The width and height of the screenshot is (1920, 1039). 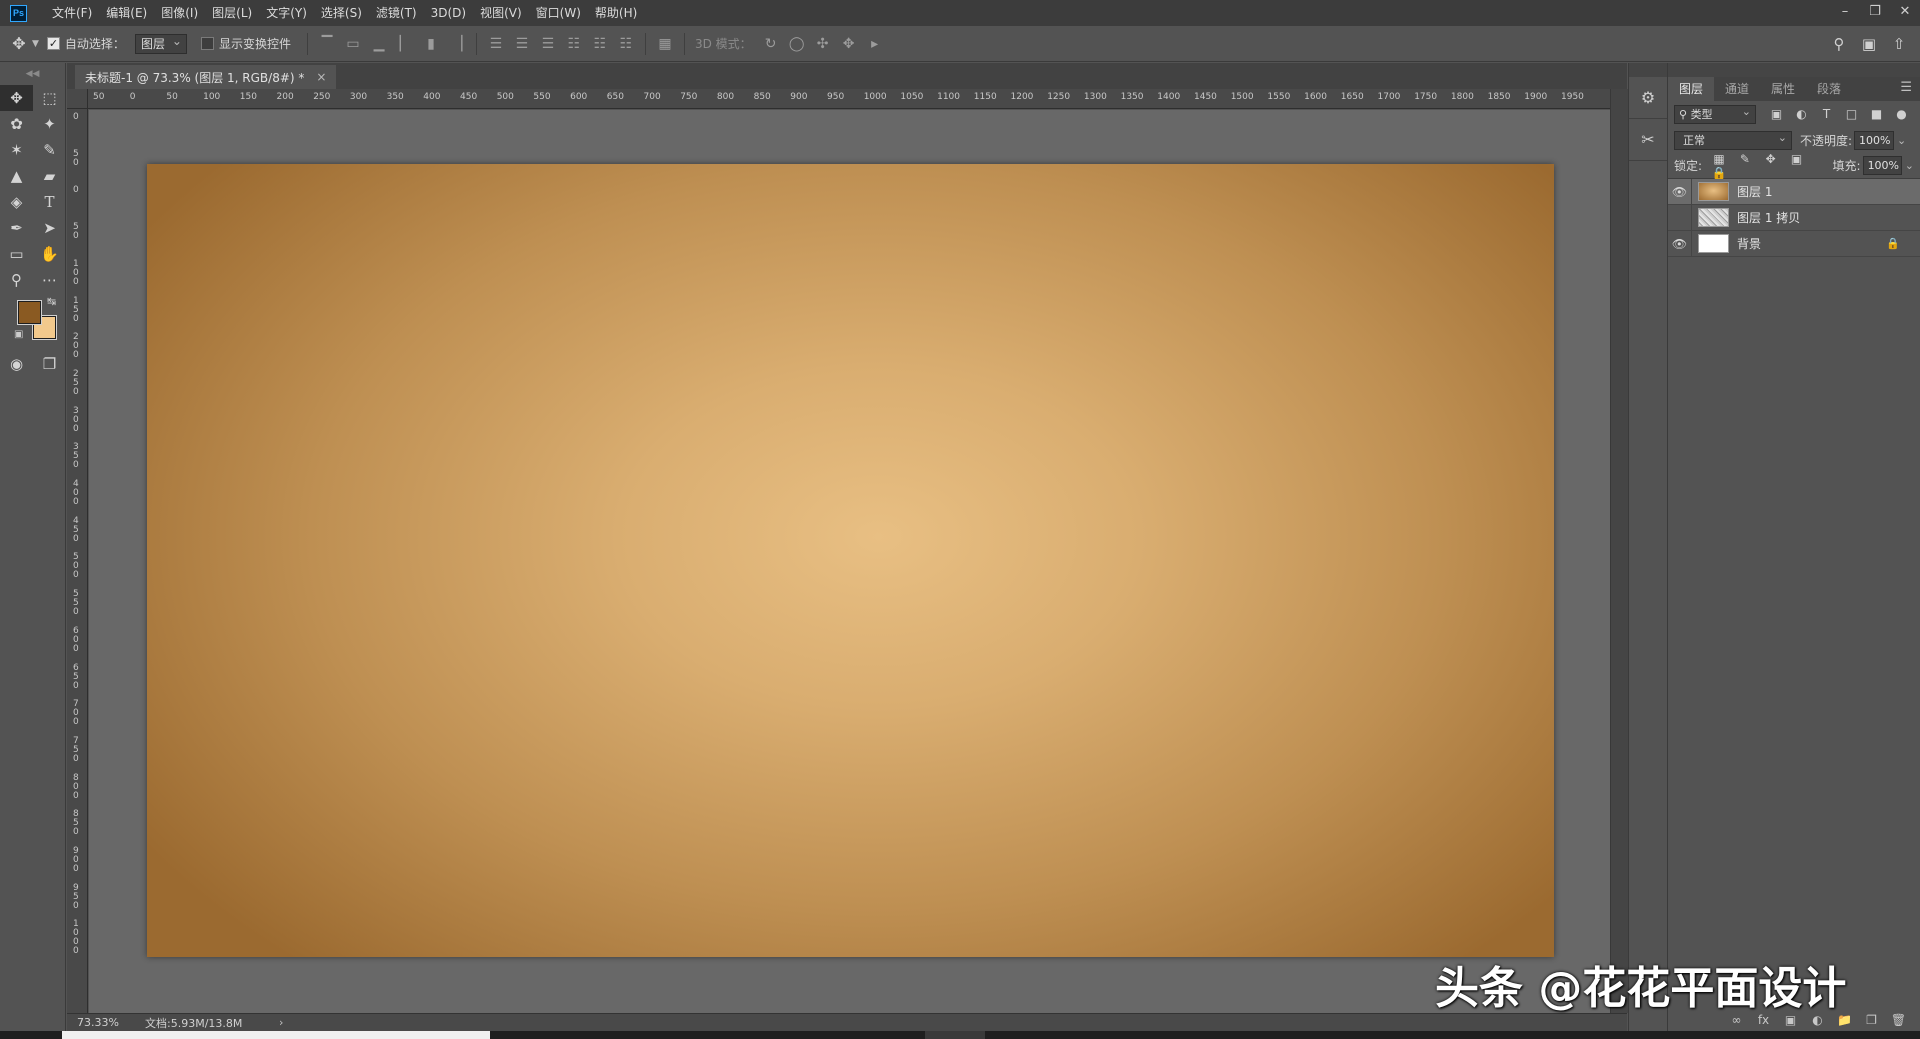 What do you see at coordinates (51, 301) in the screenshot?
I see `swap-colors-icon: ↹` at bounding box center [51, 301].